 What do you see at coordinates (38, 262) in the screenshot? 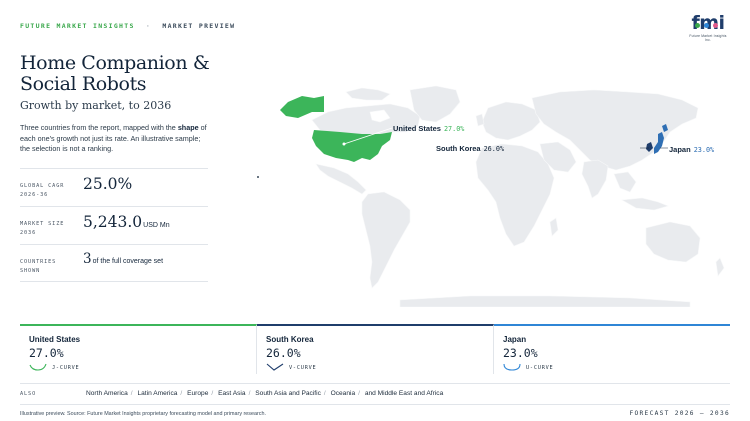
I see `stat-label: COUNTRIES` at bounding box center [38, 262].